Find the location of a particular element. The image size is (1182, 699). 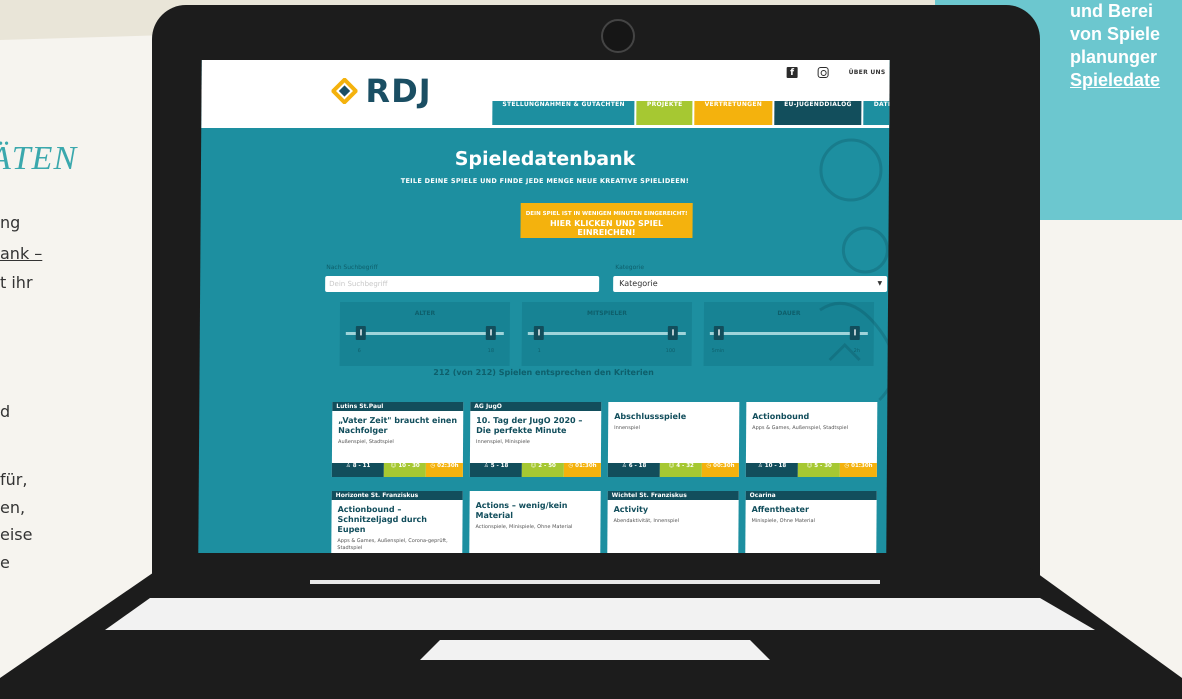

card-tags: Minispiele, Ohne Material is located at coordinates (783, 521).